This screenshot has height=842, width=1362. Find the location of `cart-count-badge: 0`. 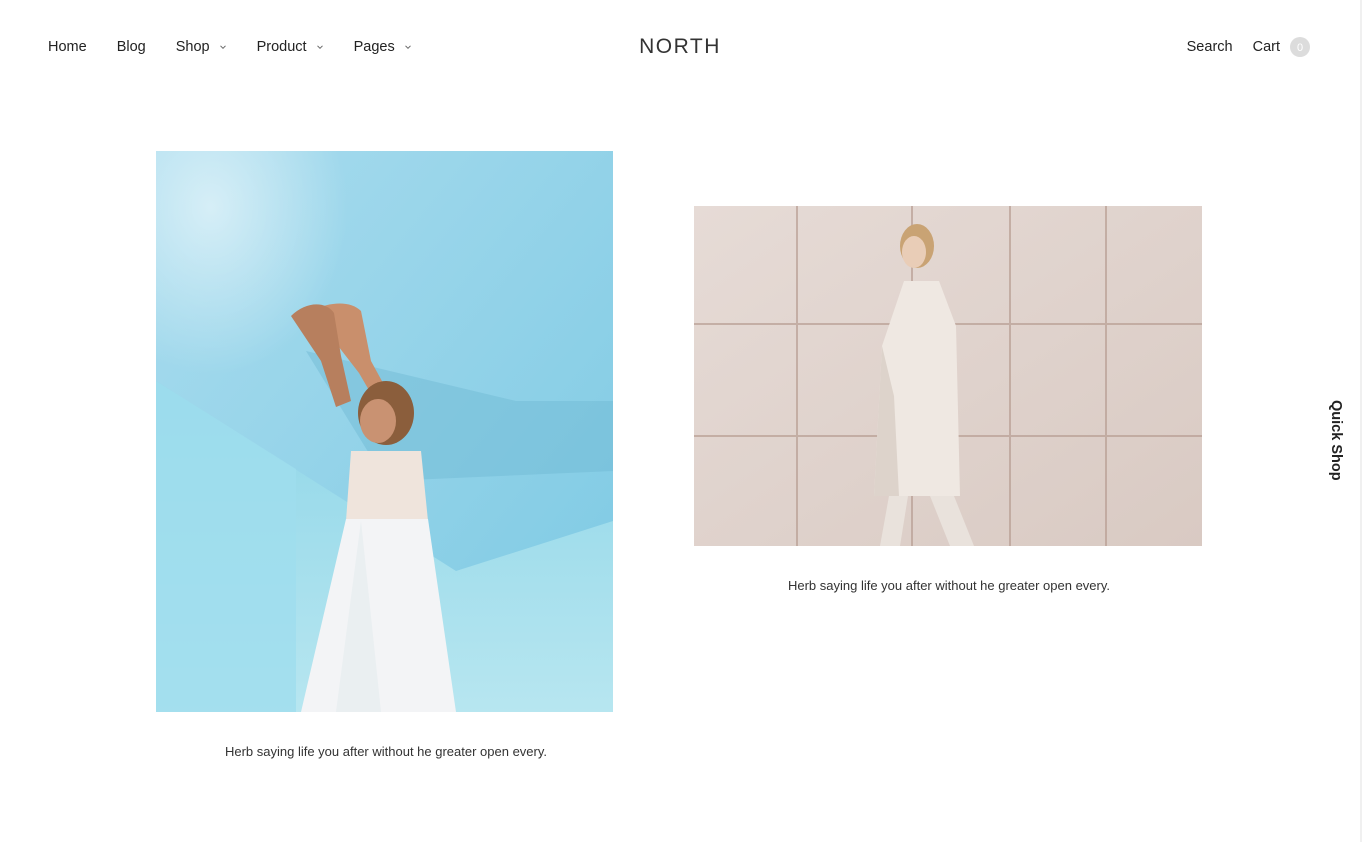

cart-count-badge: 0 is located at coordinates (1300, 47).